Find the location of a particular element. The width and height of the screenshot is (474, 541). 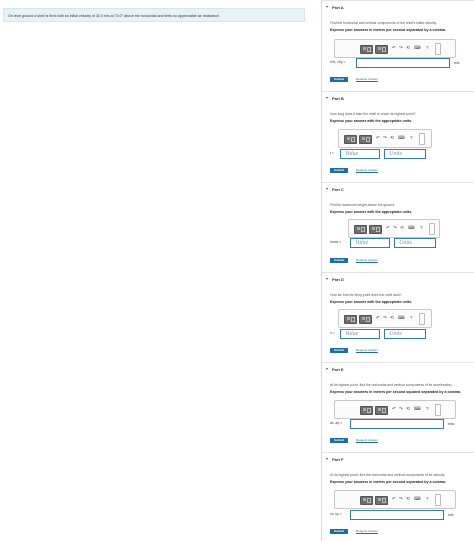

part-b-header: Part B is located at coordinates (335, 98).